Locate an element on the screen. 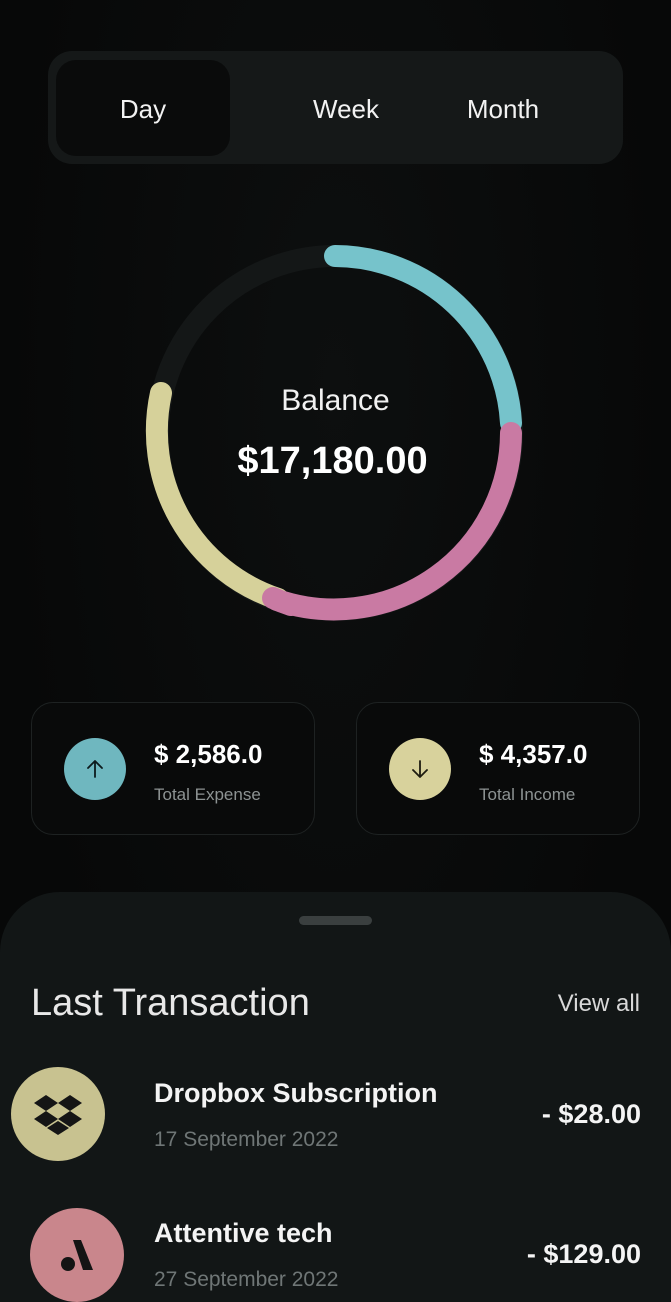  tab-week: Week is located at coordinates (346, 109).